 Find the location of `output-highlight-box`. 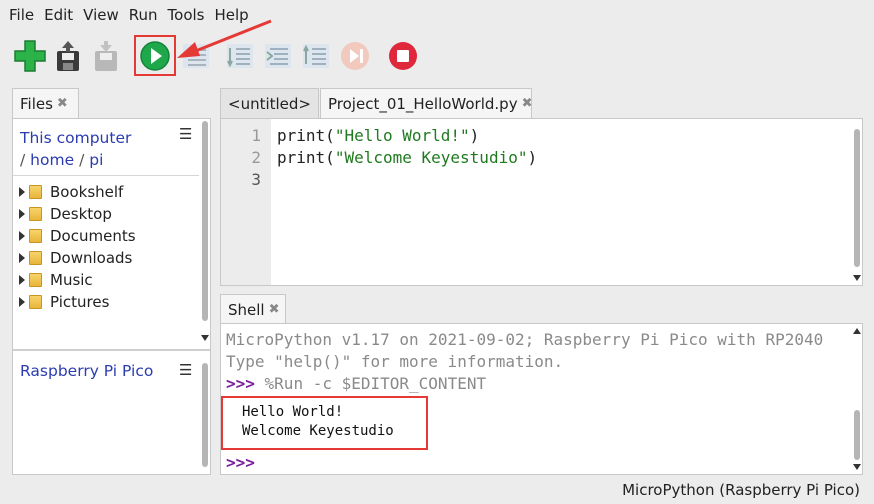

output-highlight-box is located at coordinates (324, 423).